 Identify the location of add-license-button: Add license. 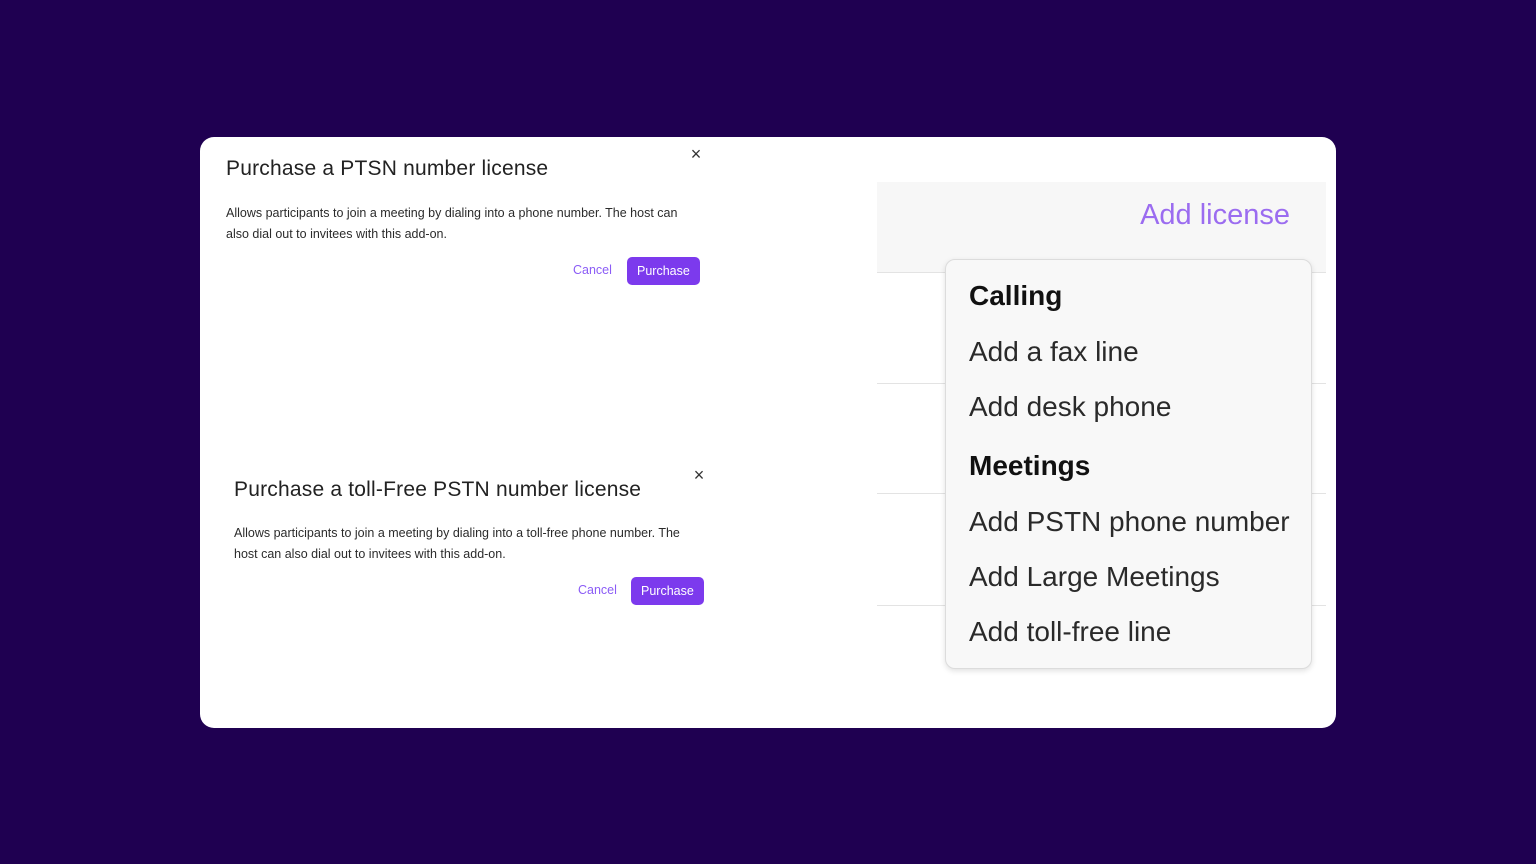
(1215, 215).